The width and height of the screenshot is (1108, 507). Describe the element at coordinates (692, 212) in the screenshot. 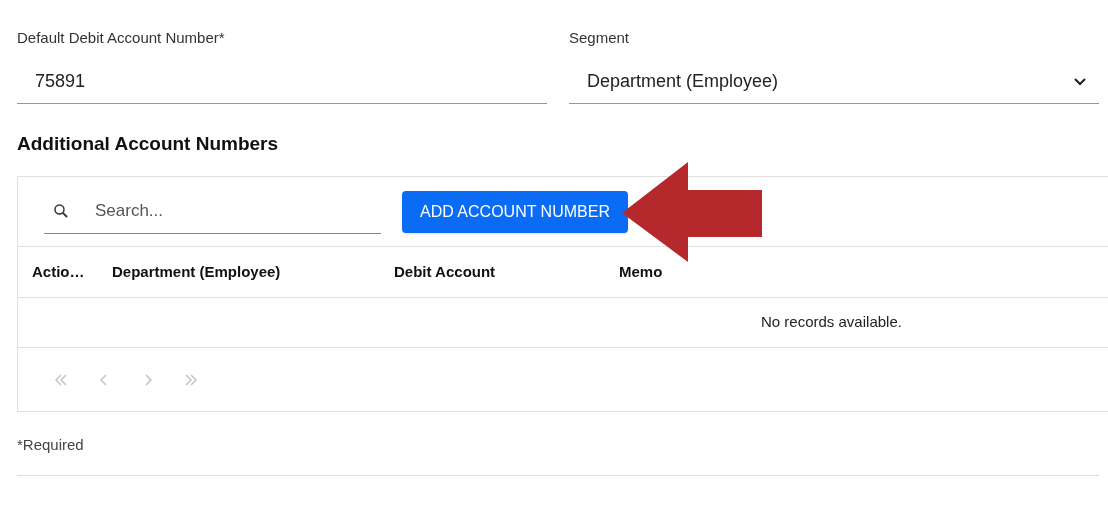

I see `arrow-icon` at that location.